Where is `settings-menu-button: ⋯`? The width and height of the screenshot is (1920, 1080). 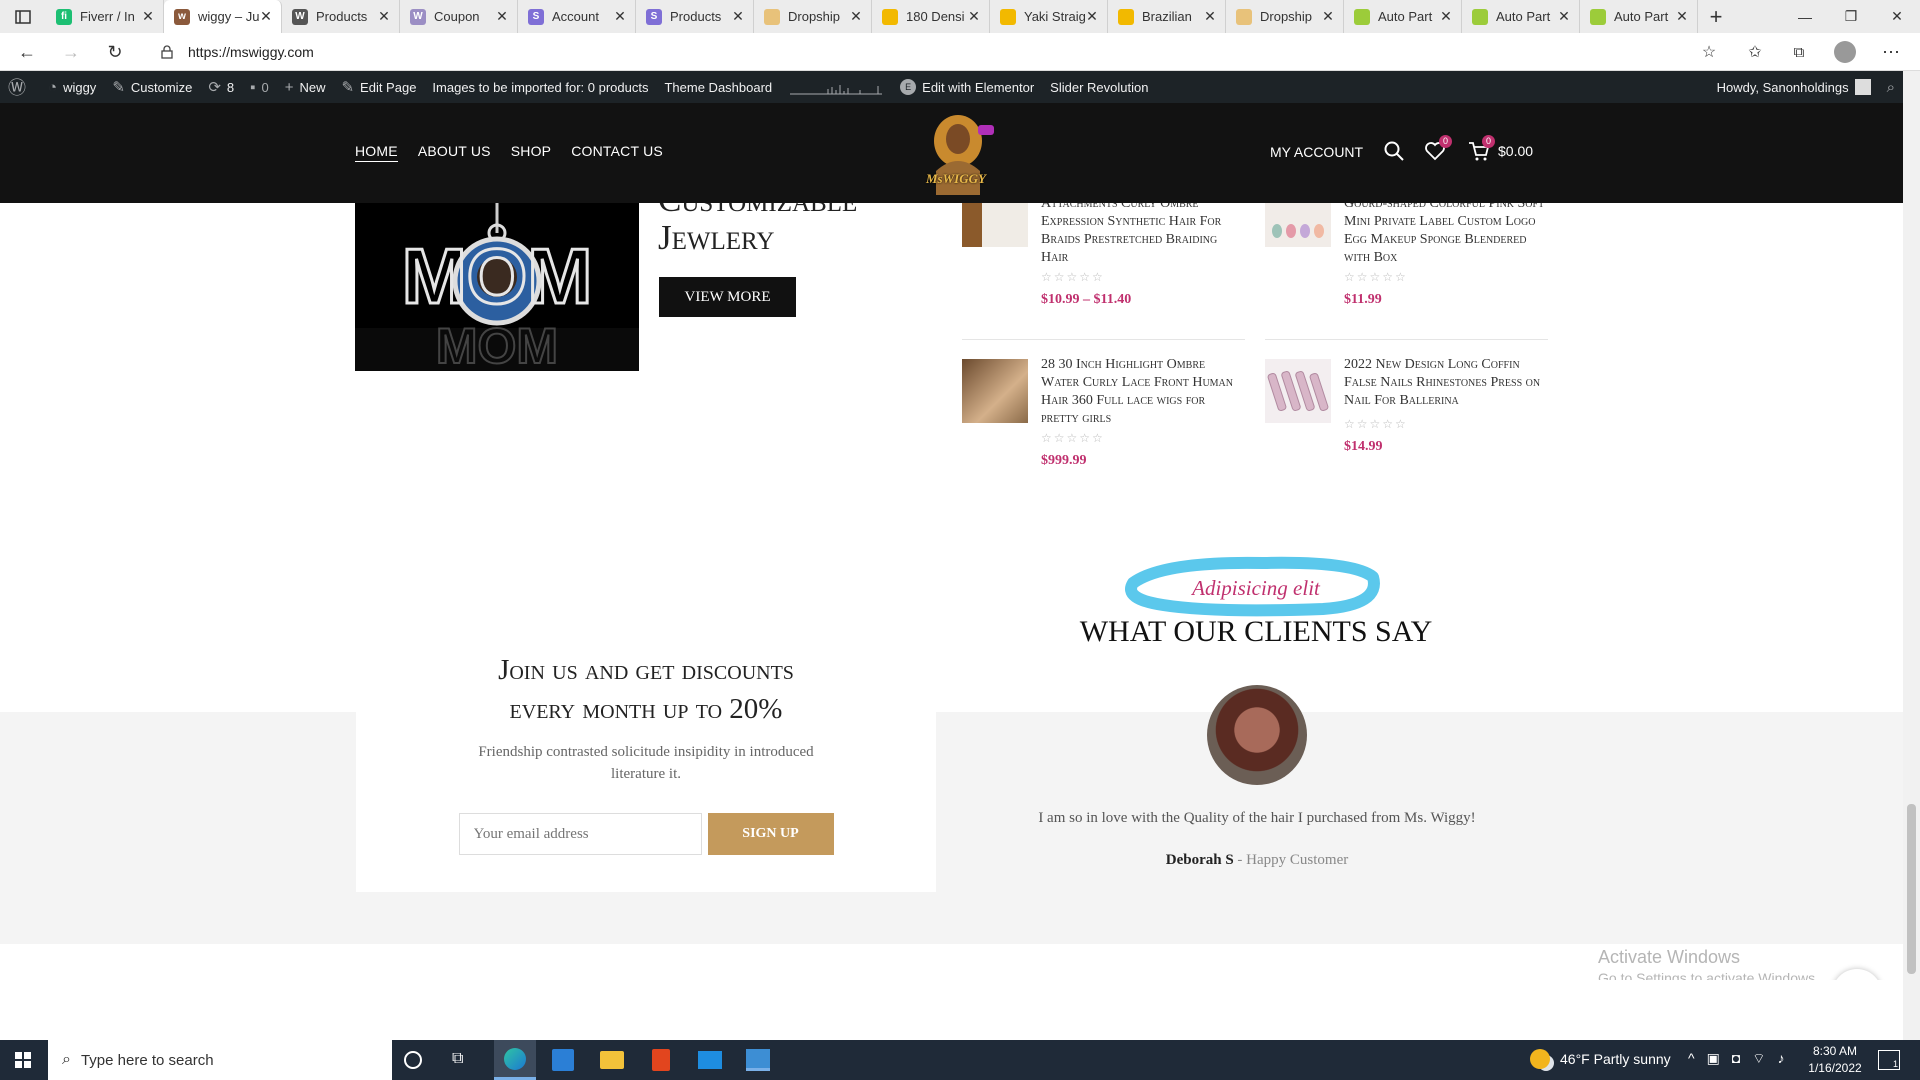
settings-menu-button: ⋯ is located at coordinates (1891, 52).